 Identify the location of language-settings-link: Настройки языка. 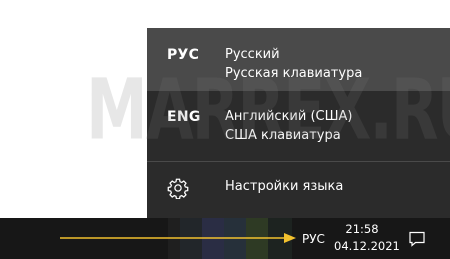
(298, 190).